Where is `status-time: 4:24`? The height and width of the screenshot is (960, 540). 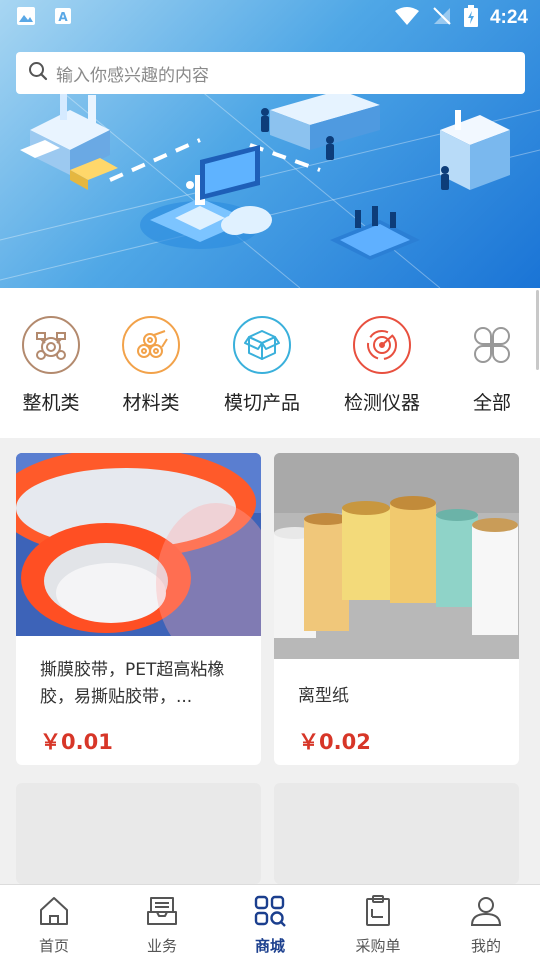
status-time: 4:24 is located at coordinates (508, 17).